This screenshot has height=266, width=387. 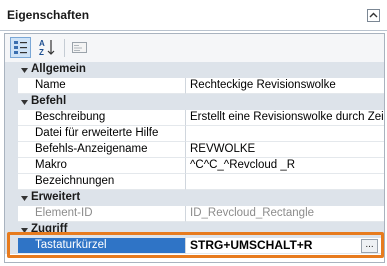 I want to click on property-value: REVWOLKE, so click(x=285, y=150).